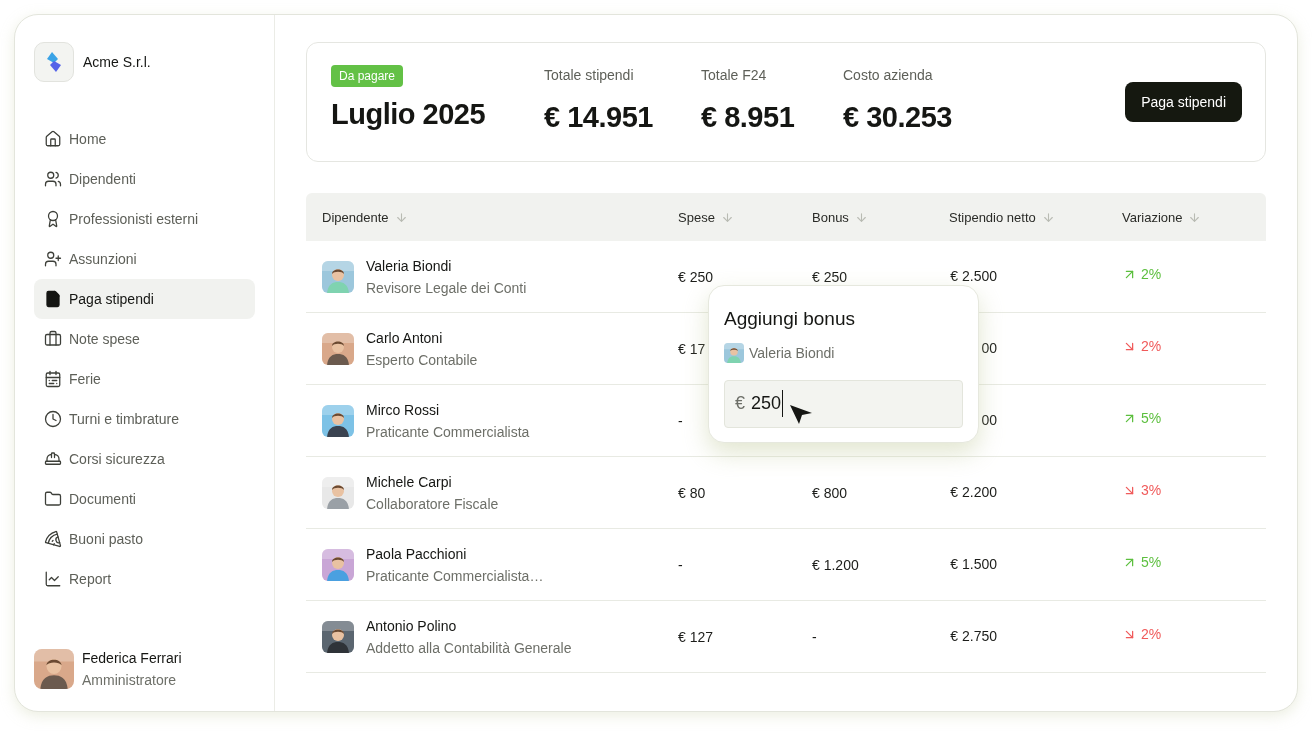  Describe the element at coordinates (835, 564) in the screenshot. I see `table-cell: € 1.200` at that location.